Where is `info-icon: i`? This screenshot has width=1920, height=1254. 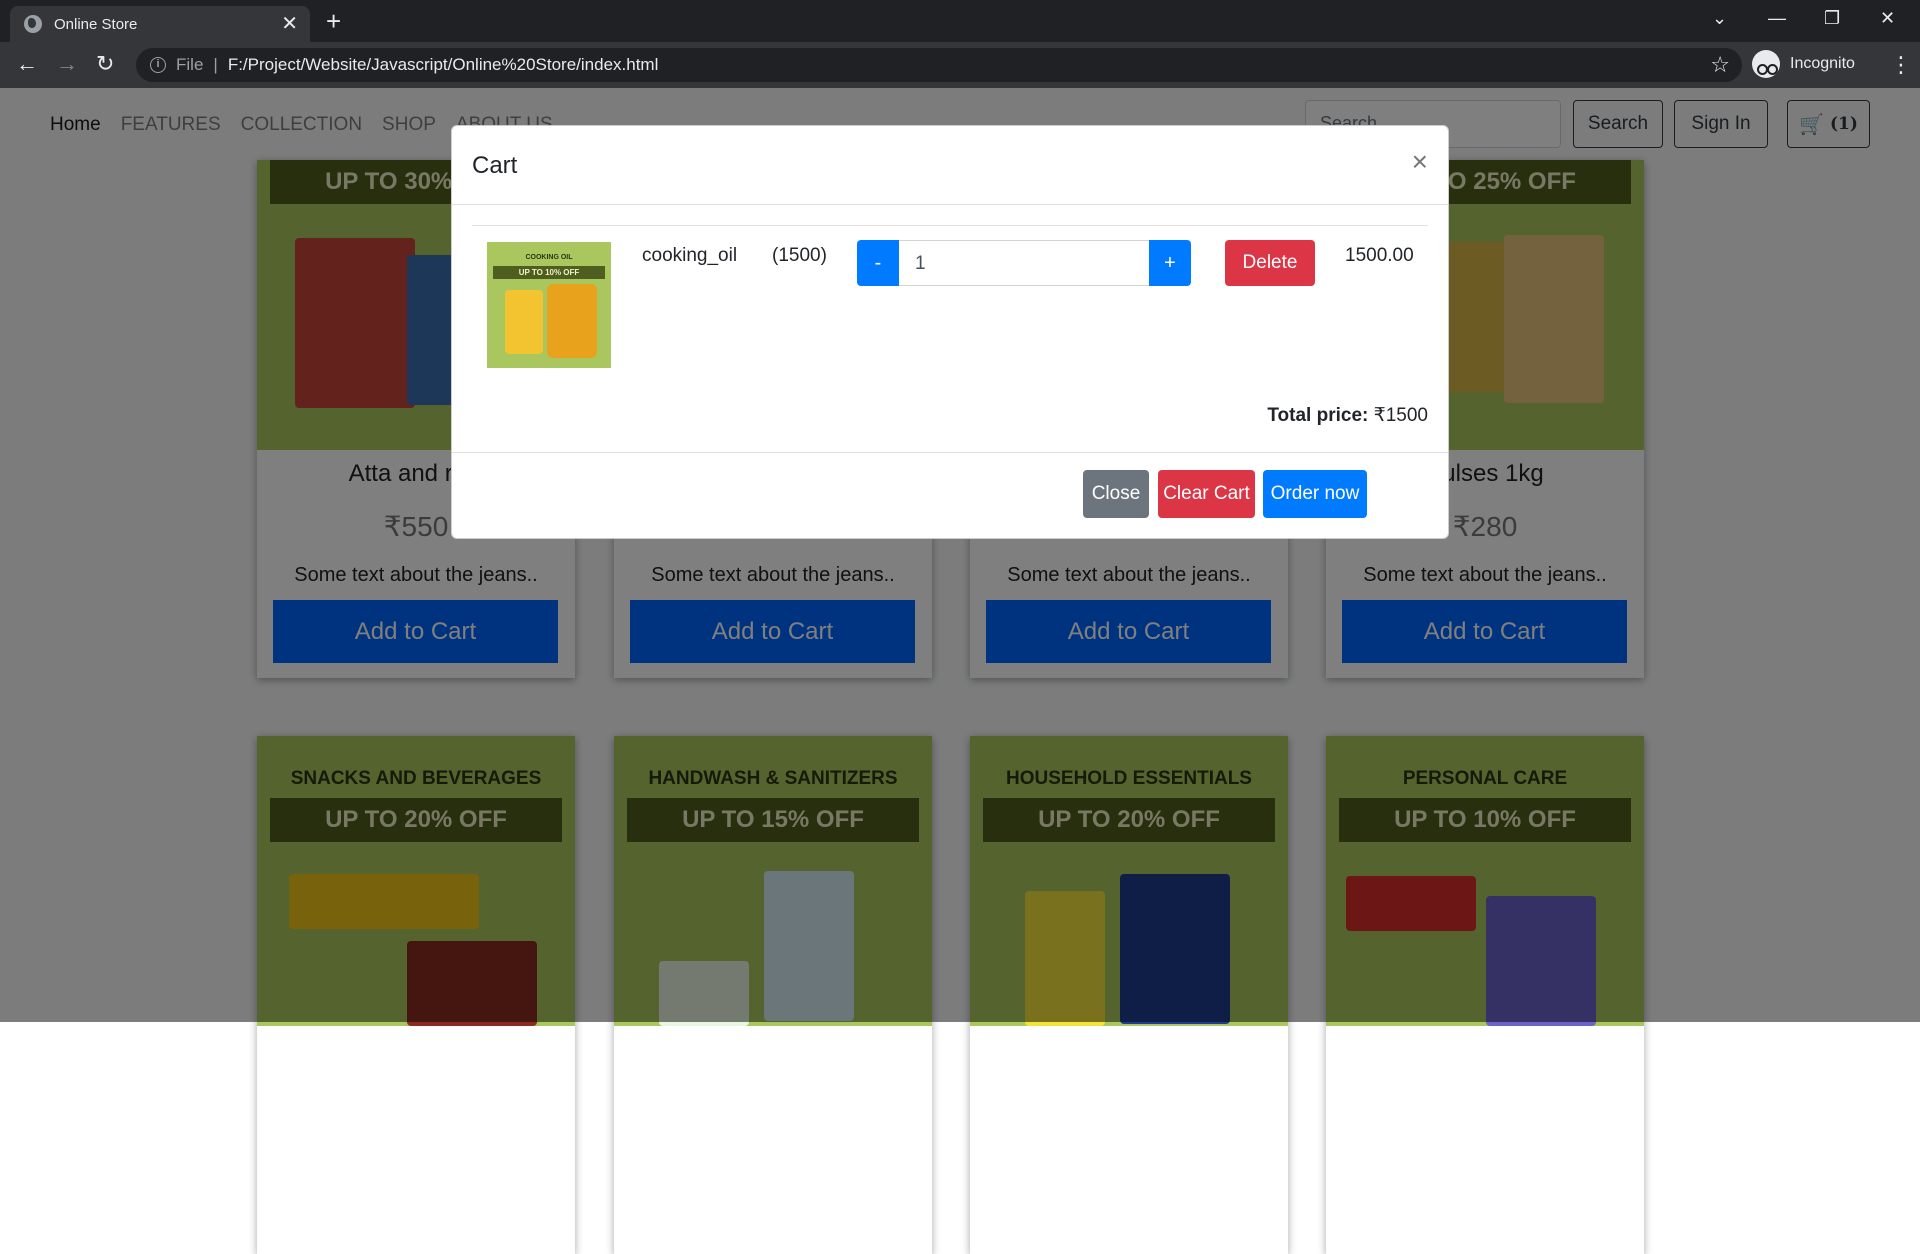
info-icon: i is located at coordinates (158, 65).